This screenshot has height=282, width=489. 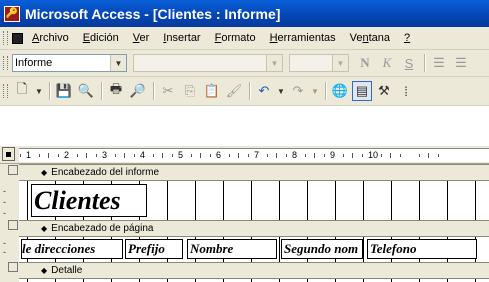 I want to click on align-center-icon: ☰, so click(x=461, y=63).